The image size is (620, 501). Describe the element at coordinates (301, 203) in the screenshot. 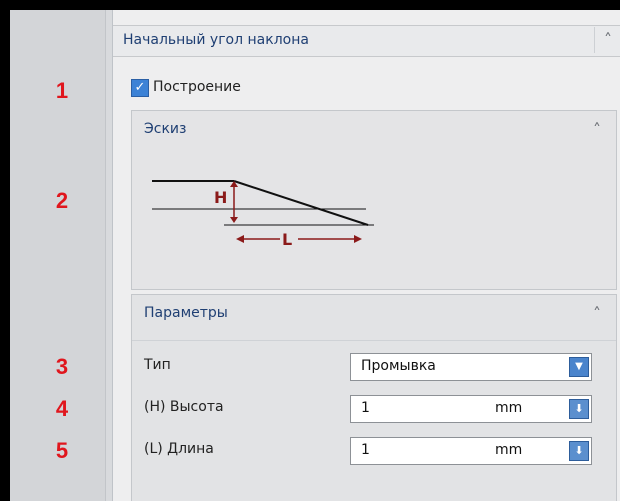

I see `taper-line` at that location.